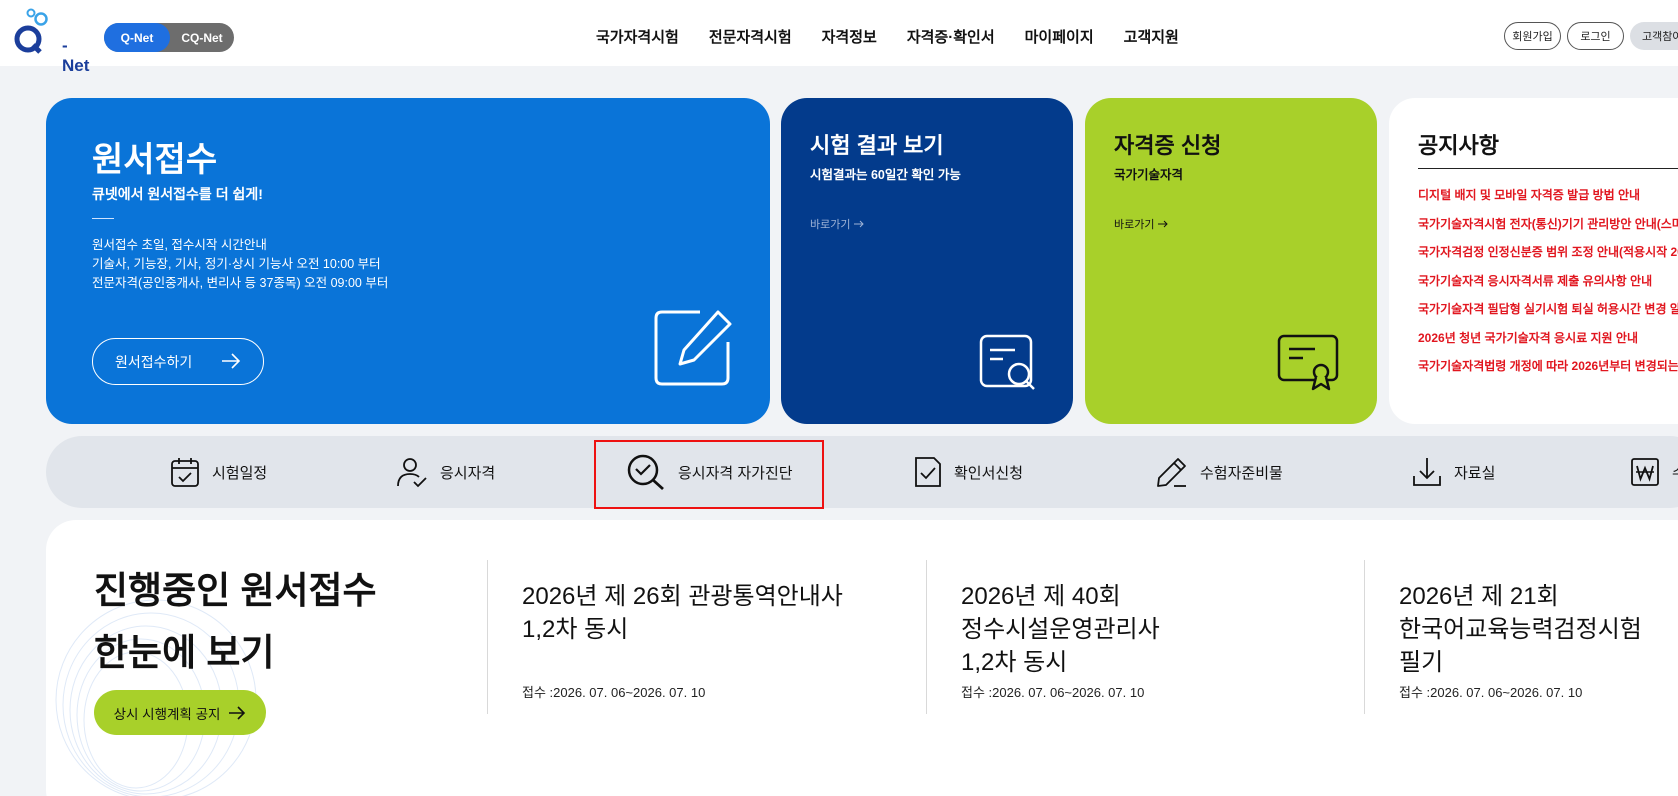 The width and height of the screenshot is (1678, 796). I want to click on quick-label: 자료실, so click(1475, 473).